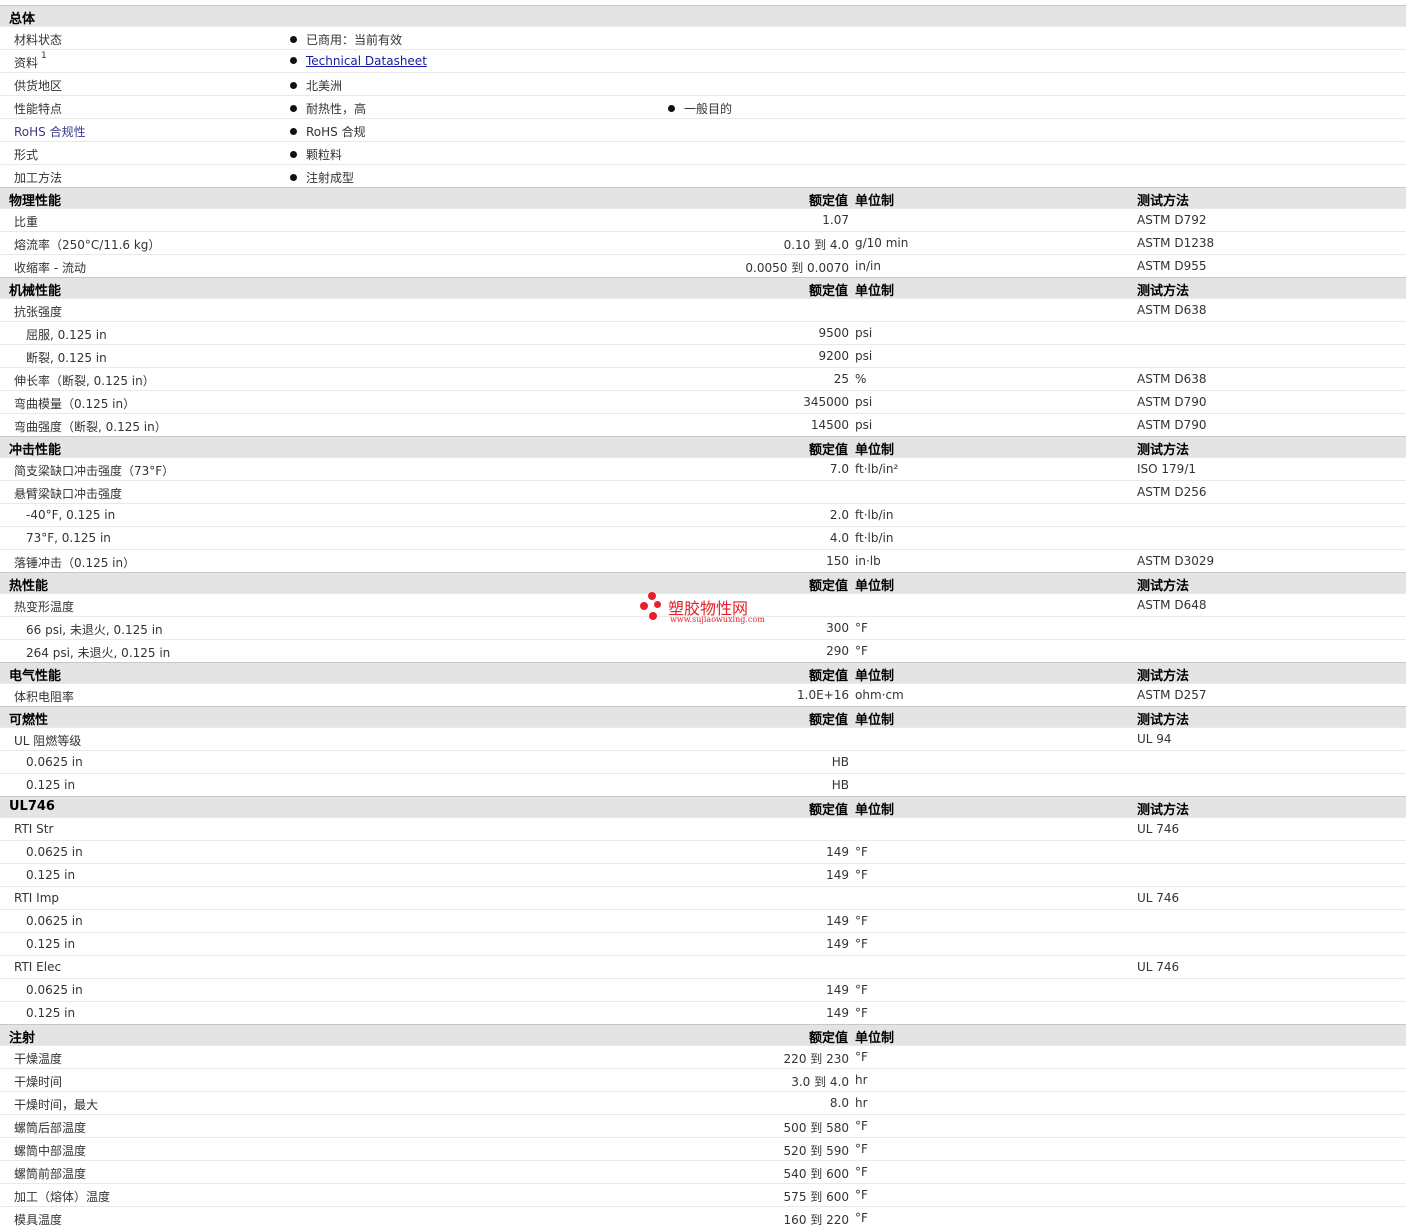 The height and width of the screenshot is (1229, 1406). What do you see at coordinates (94, 471) in the screenshot?
I see `property-label: 简支梁缺口冲击强度（73°F）` at bounding box center [94, 471].